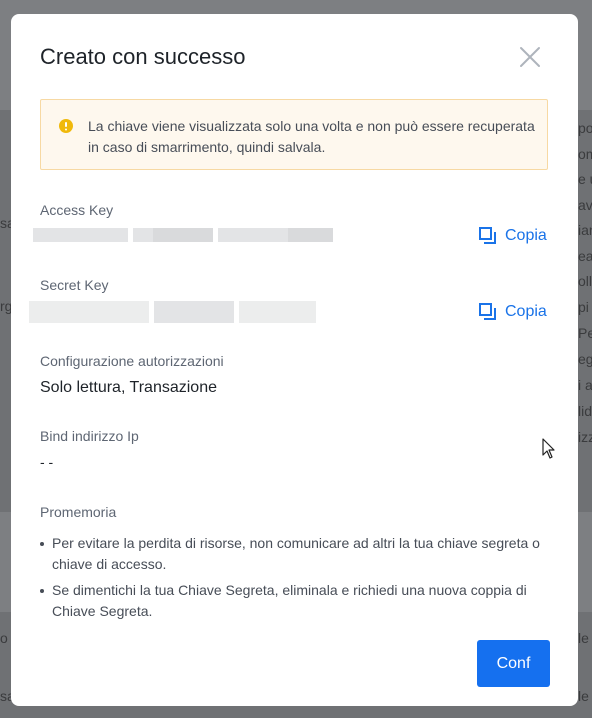  I want to click on background-text: om, so click(585, 154).